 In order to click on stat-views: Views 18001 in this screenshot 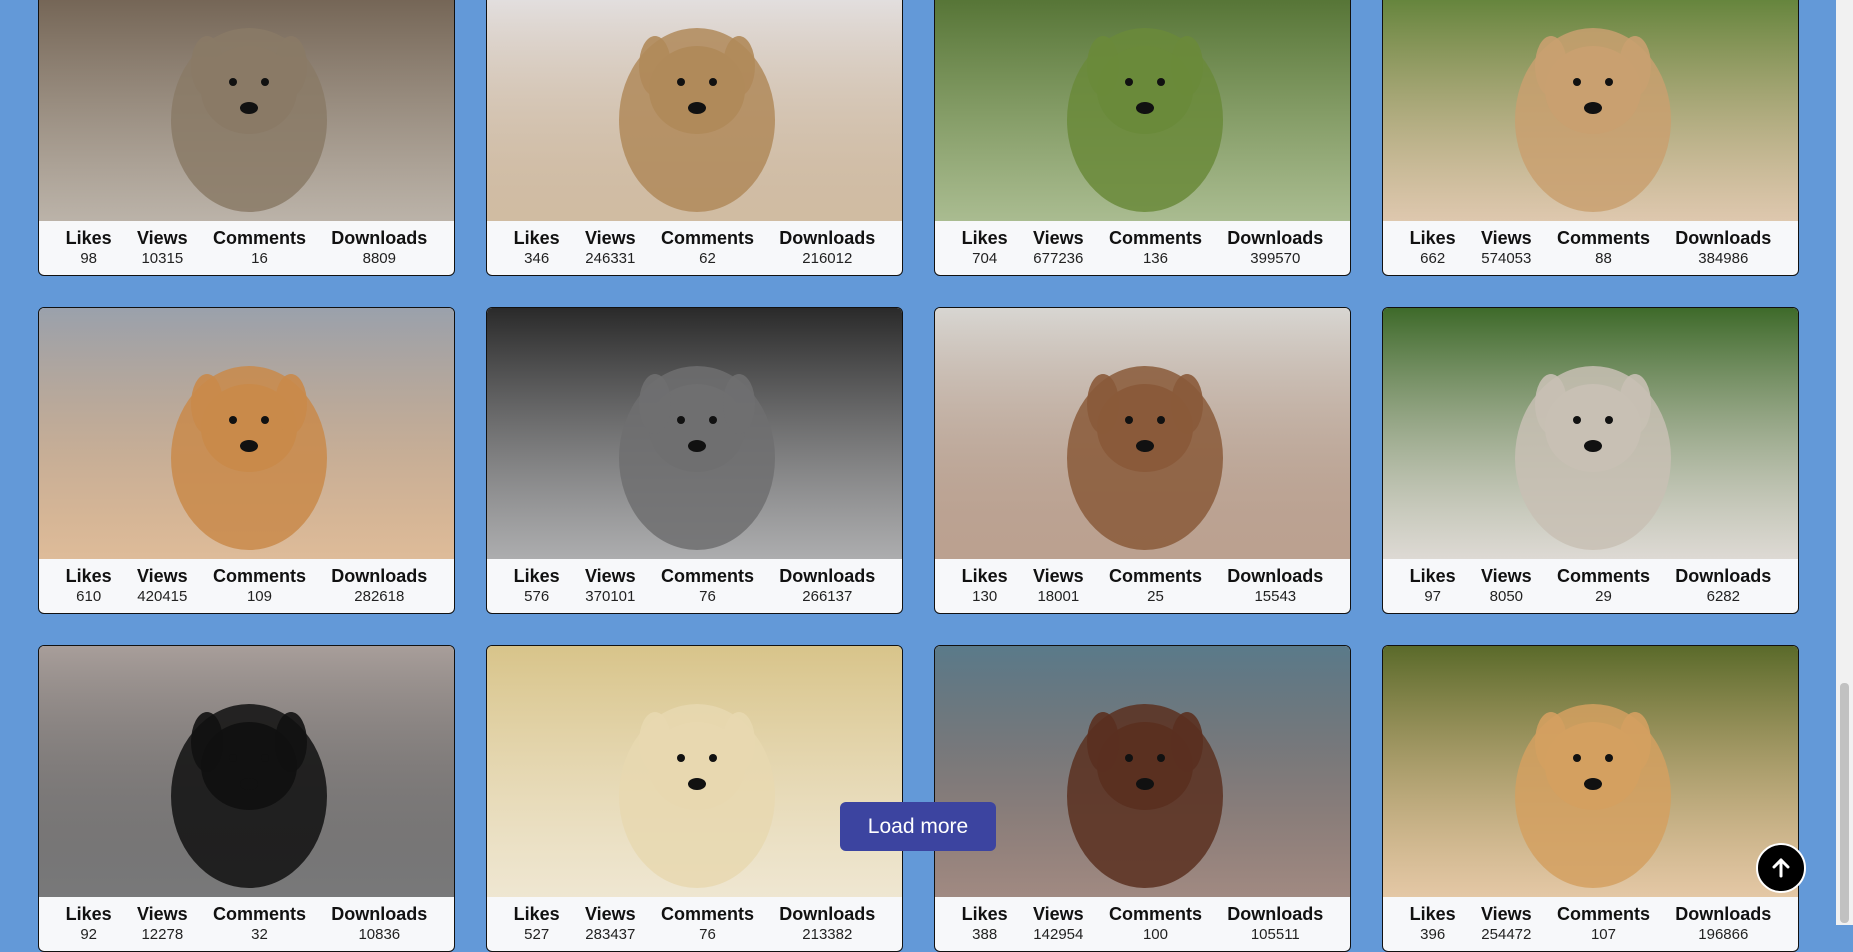, I will do `click(1058, 586)`.